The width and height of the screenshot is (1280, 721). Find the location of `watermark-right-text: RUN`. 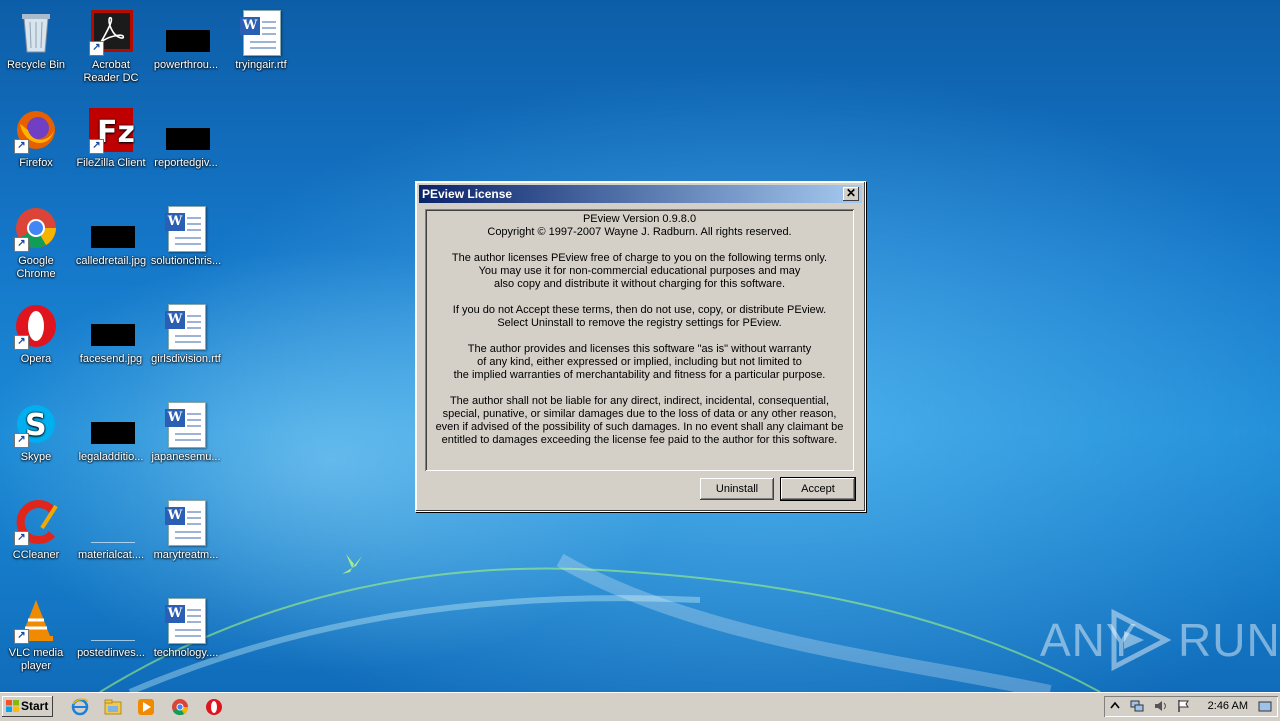

watermark-right-text: RUN is located at coordinates (1229, 640).